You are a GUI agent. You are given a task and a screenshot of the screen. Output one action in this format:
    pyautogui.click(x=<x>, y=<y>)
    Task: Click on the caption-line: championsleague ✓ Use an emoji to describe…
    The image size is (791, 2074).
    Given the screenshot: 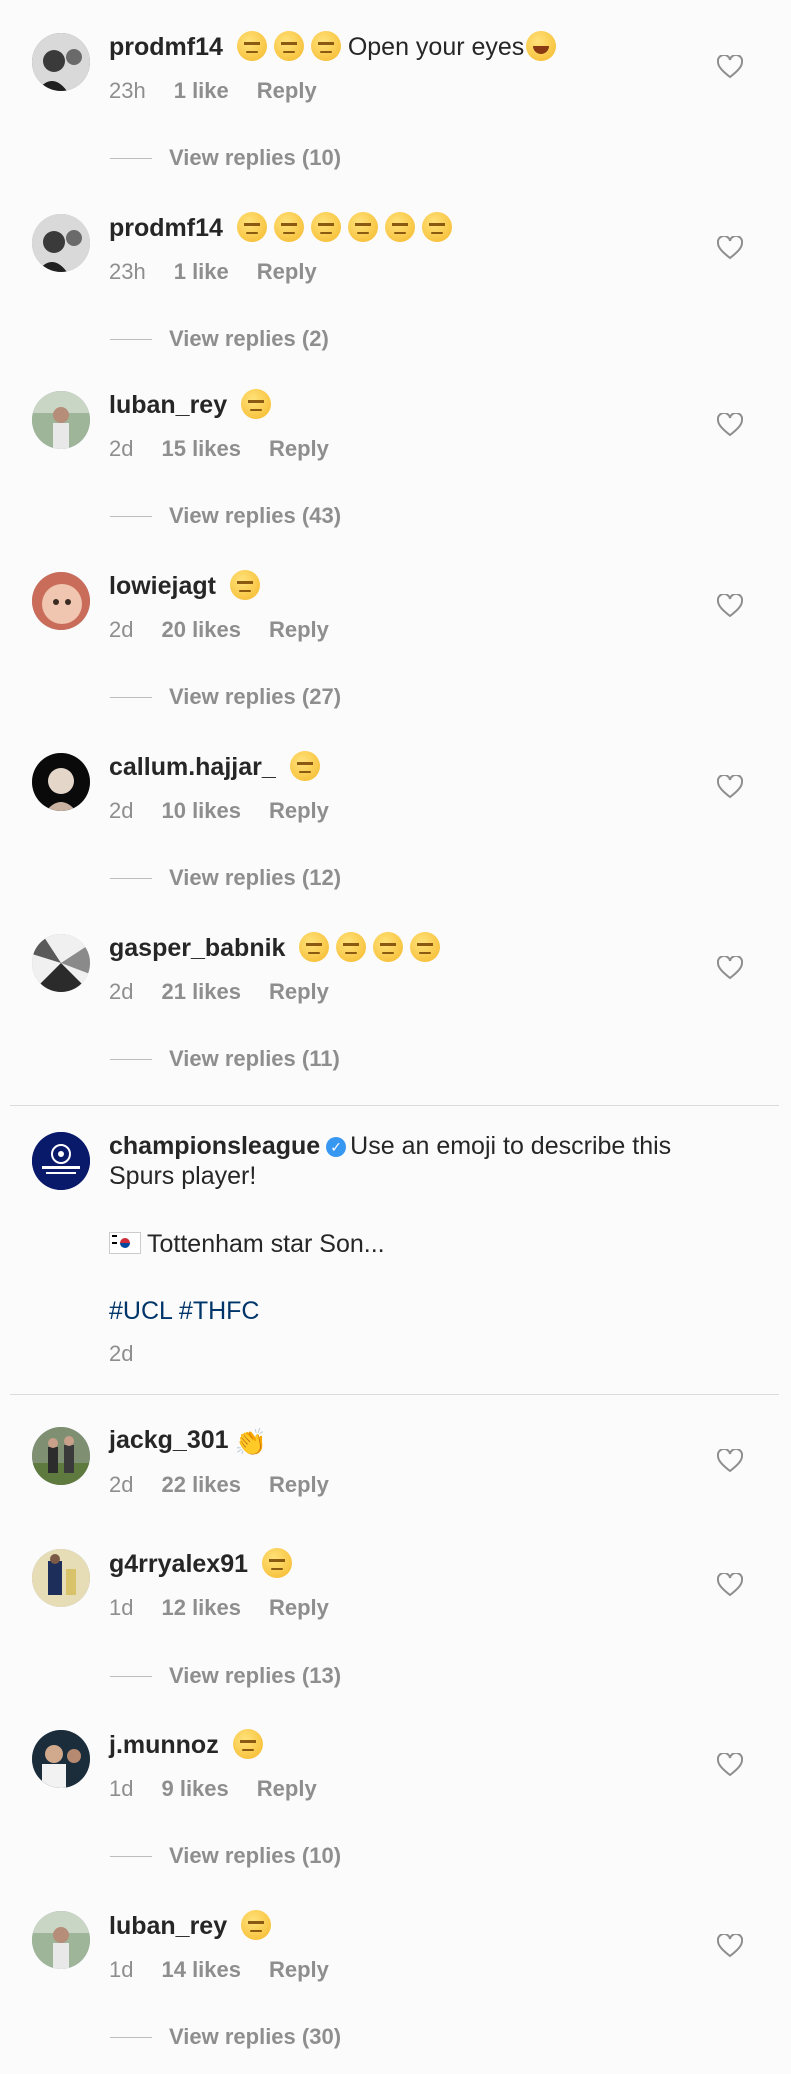 What is the action you would take?
    pyautogui.click(x=390, y=1146)
    